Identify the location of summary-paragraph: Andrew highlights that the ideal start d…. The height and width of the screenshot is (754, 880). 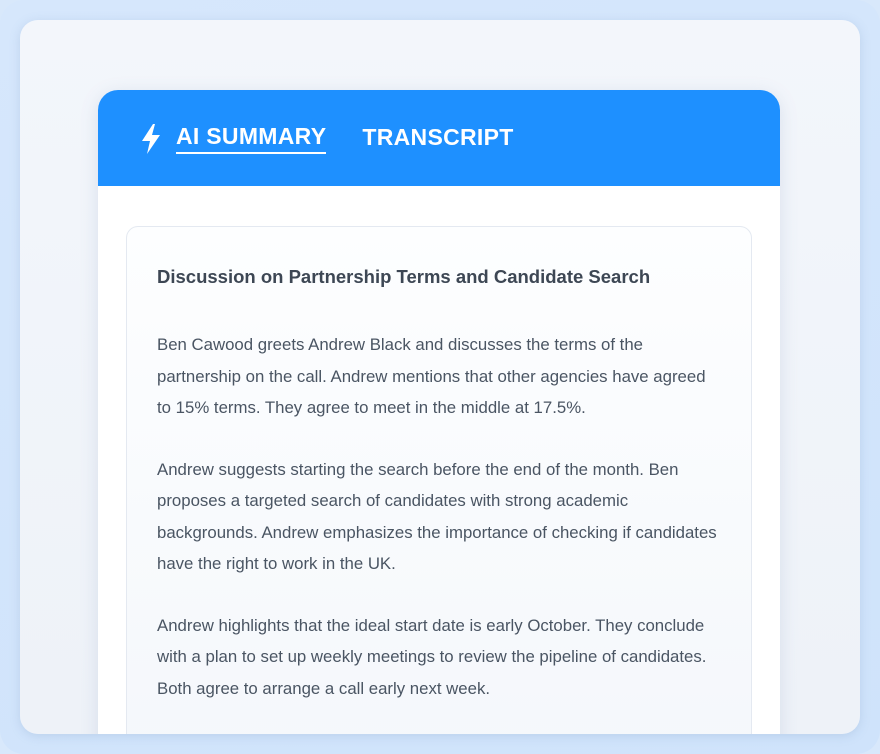
(432, 656).